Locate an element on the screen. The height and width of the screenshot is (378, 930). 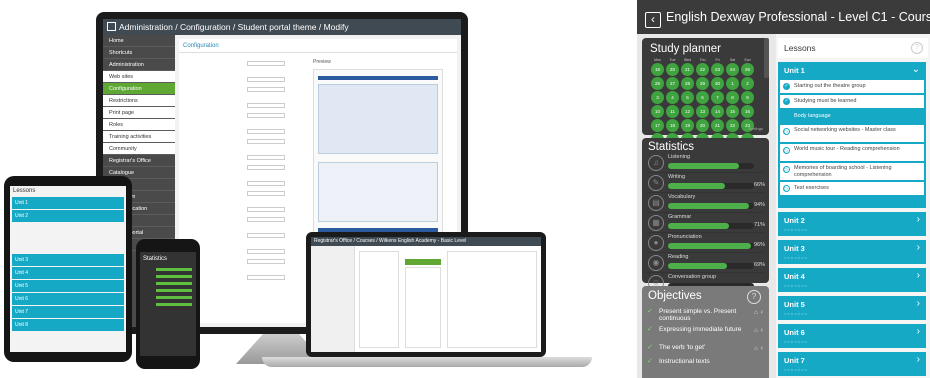
unit-1-header: Unit 1 ⌄ is located at coordinates (852, 70).